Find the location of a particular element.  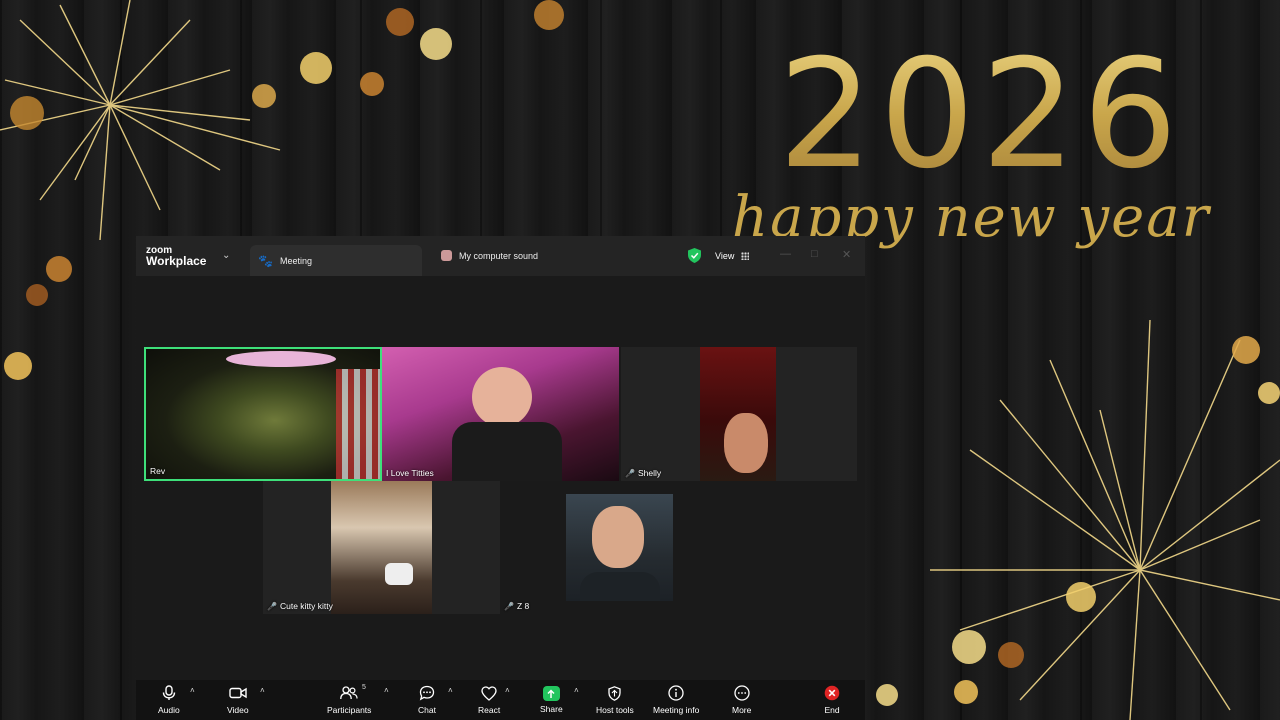

tab-computer-sound: My computer sound is located at coordinates (489, 255).